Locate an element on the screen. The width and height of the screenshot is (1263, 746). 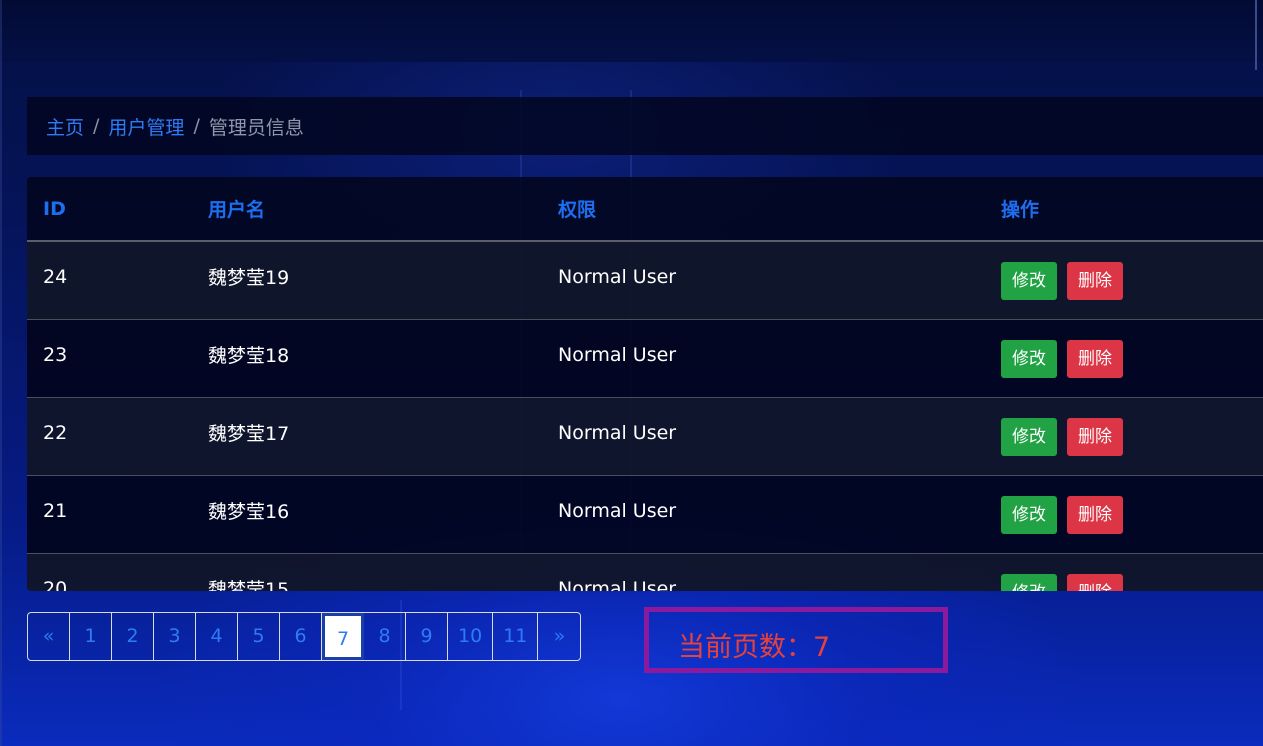
pagination-page-1: 1 is located at coordinates (91, 636).